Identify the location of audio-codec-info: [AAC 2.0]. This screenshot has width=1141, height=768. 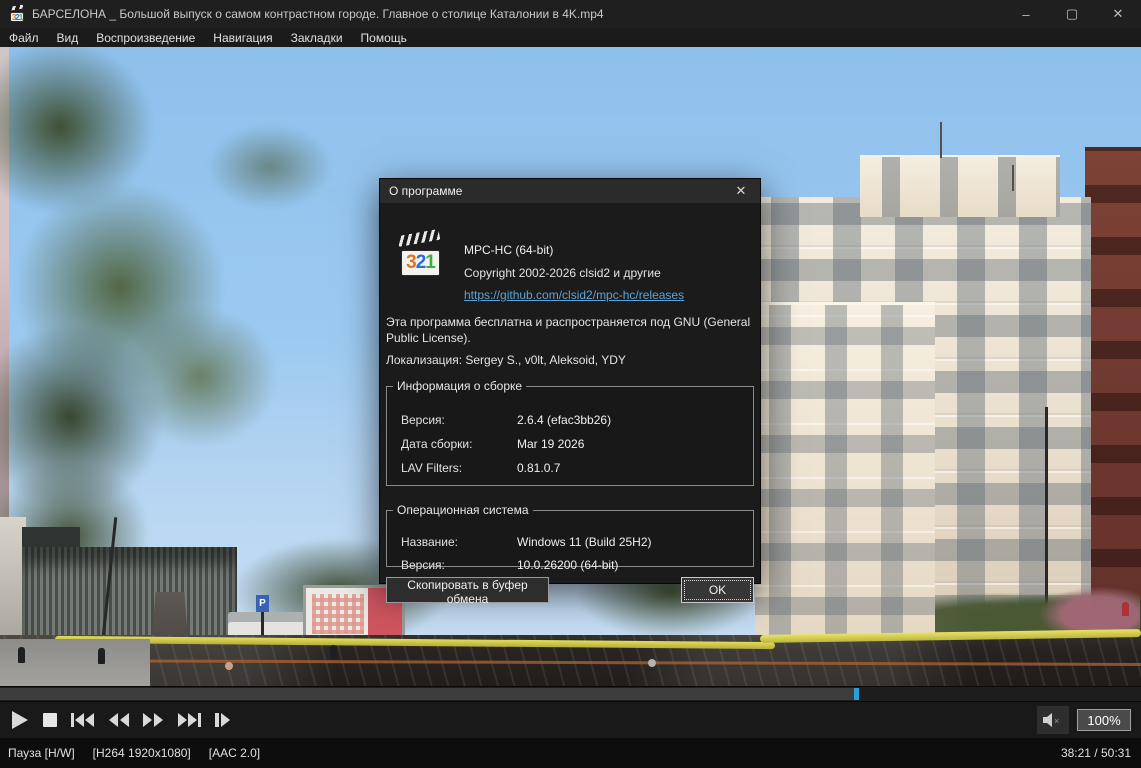
(234, 753).